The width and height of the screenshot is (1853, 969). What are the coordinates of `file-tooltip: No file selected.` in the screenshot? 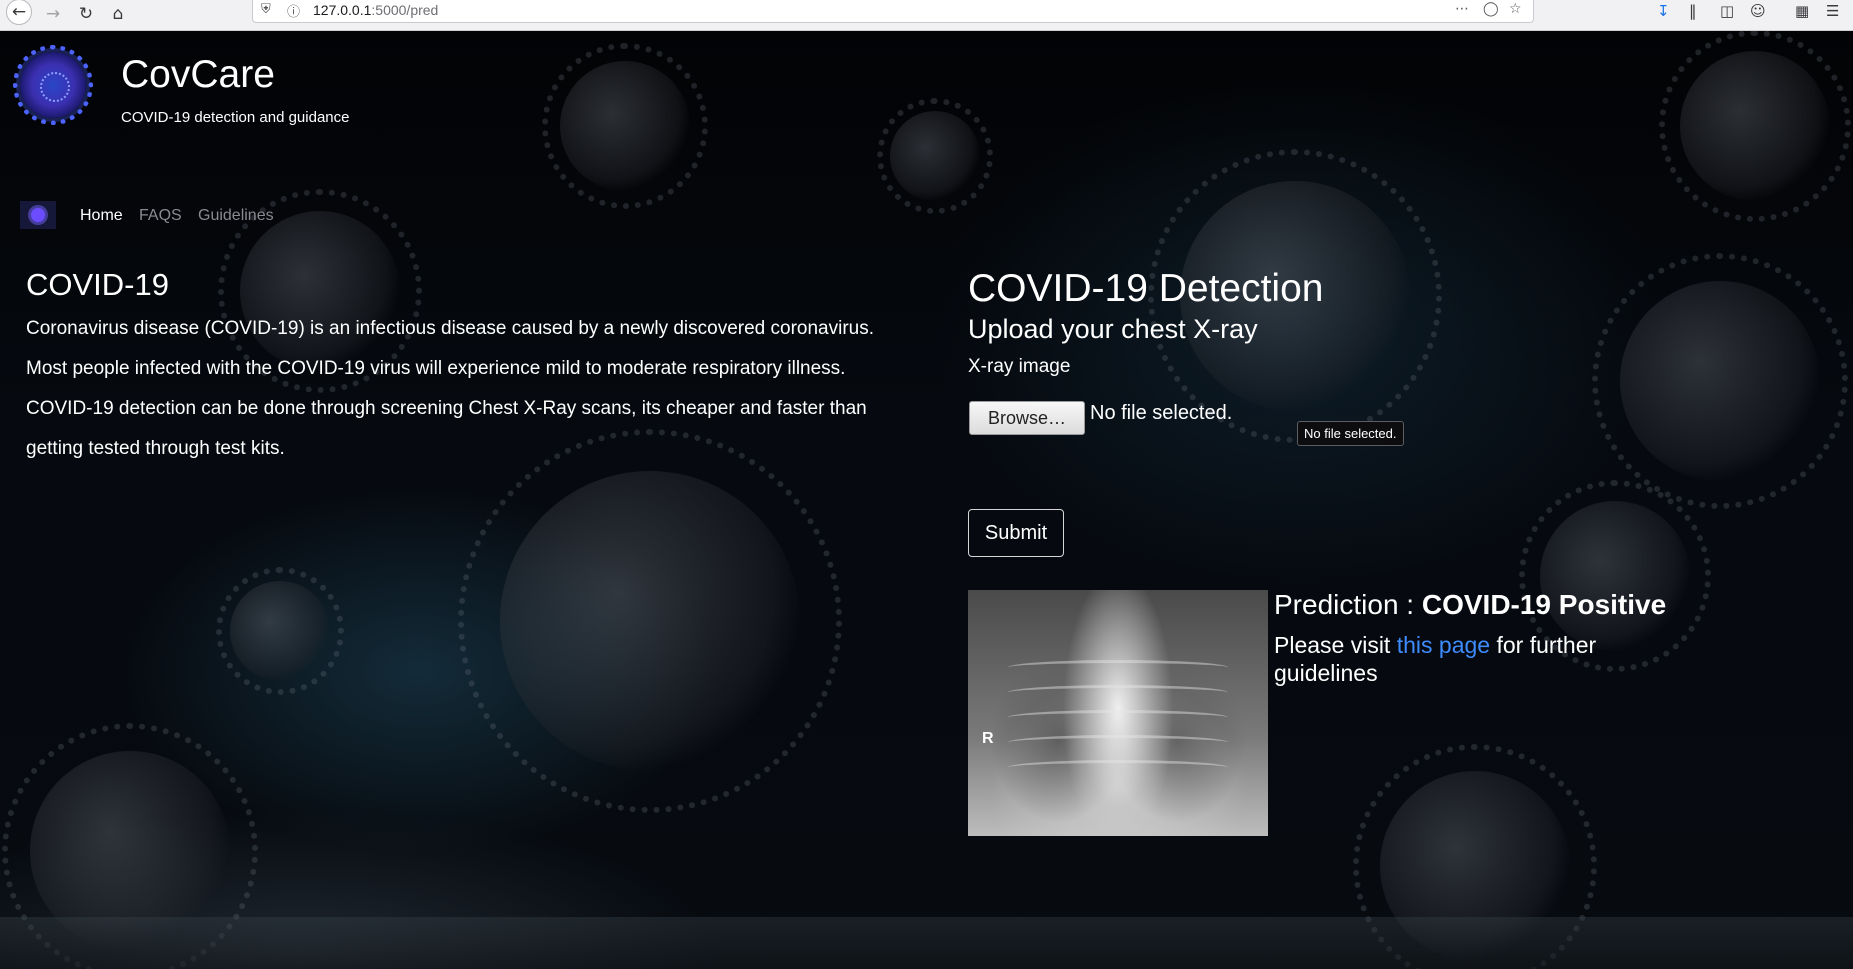 It's located at (1350, 433).